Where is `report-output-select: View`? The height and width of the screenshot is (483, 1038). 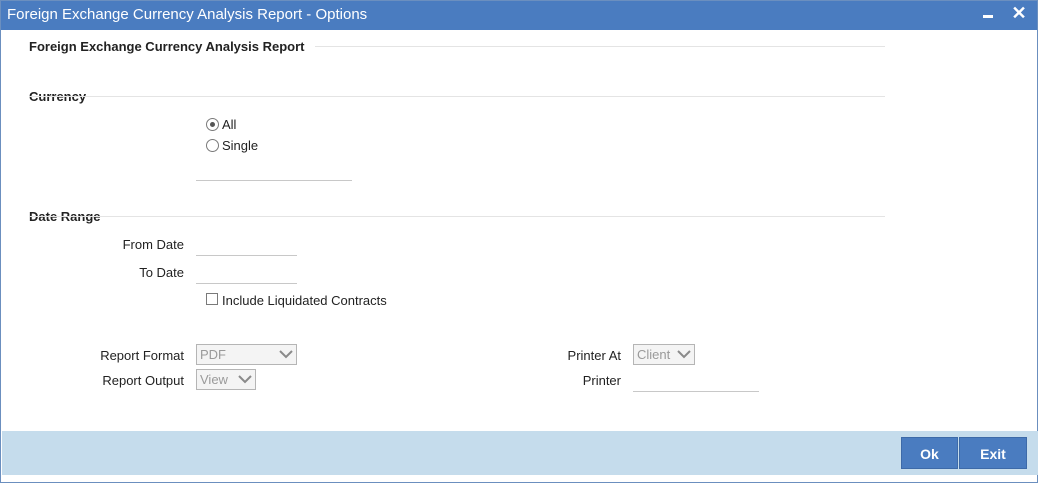 report-output-select: View is located at coordinates (226, 379).